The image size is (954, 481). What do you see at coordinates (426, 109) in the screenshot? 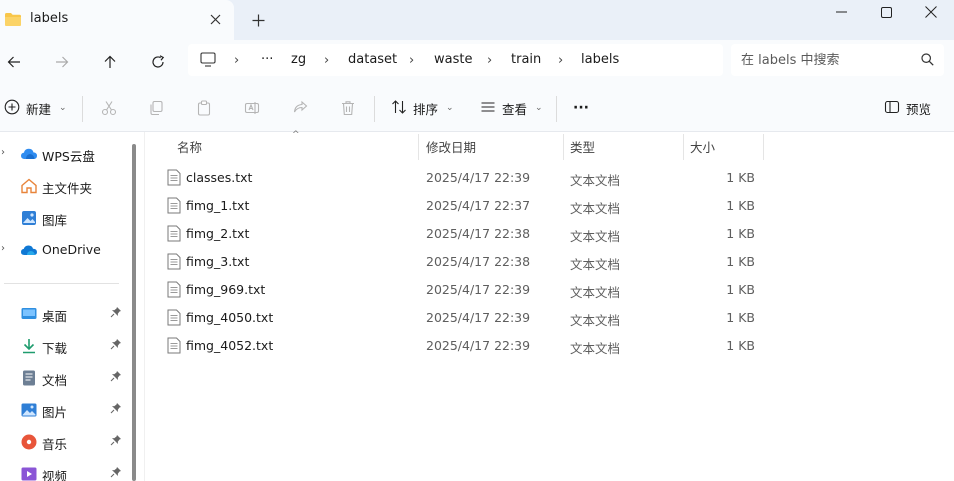
I see `sort-button-label: 排序` at bounding box center [426, 109].